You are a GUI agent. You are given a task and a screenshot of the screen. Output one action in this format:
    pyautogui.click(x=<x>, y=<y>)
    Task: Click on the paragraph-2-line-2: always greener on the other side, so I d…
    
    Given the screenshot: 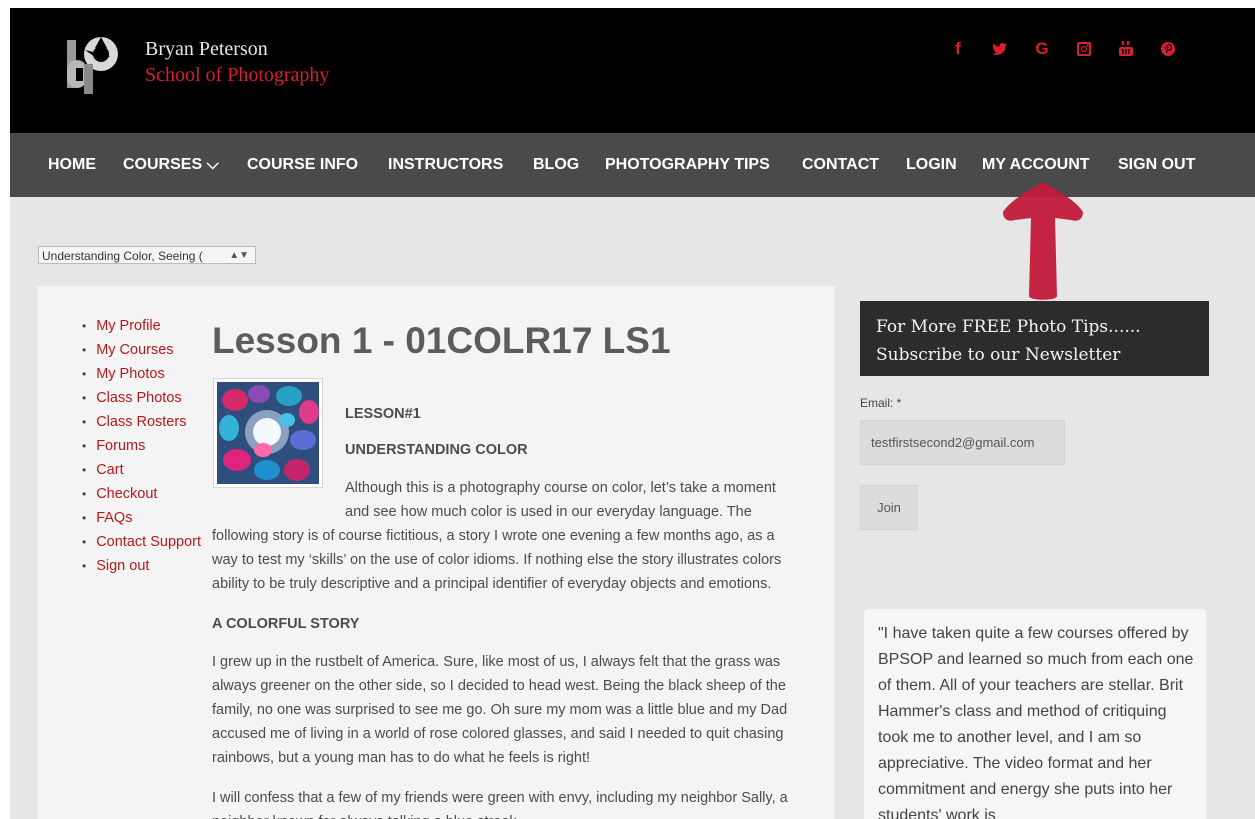 What is the action you would take?
    pyautogui.click(x=499, y=686)
    